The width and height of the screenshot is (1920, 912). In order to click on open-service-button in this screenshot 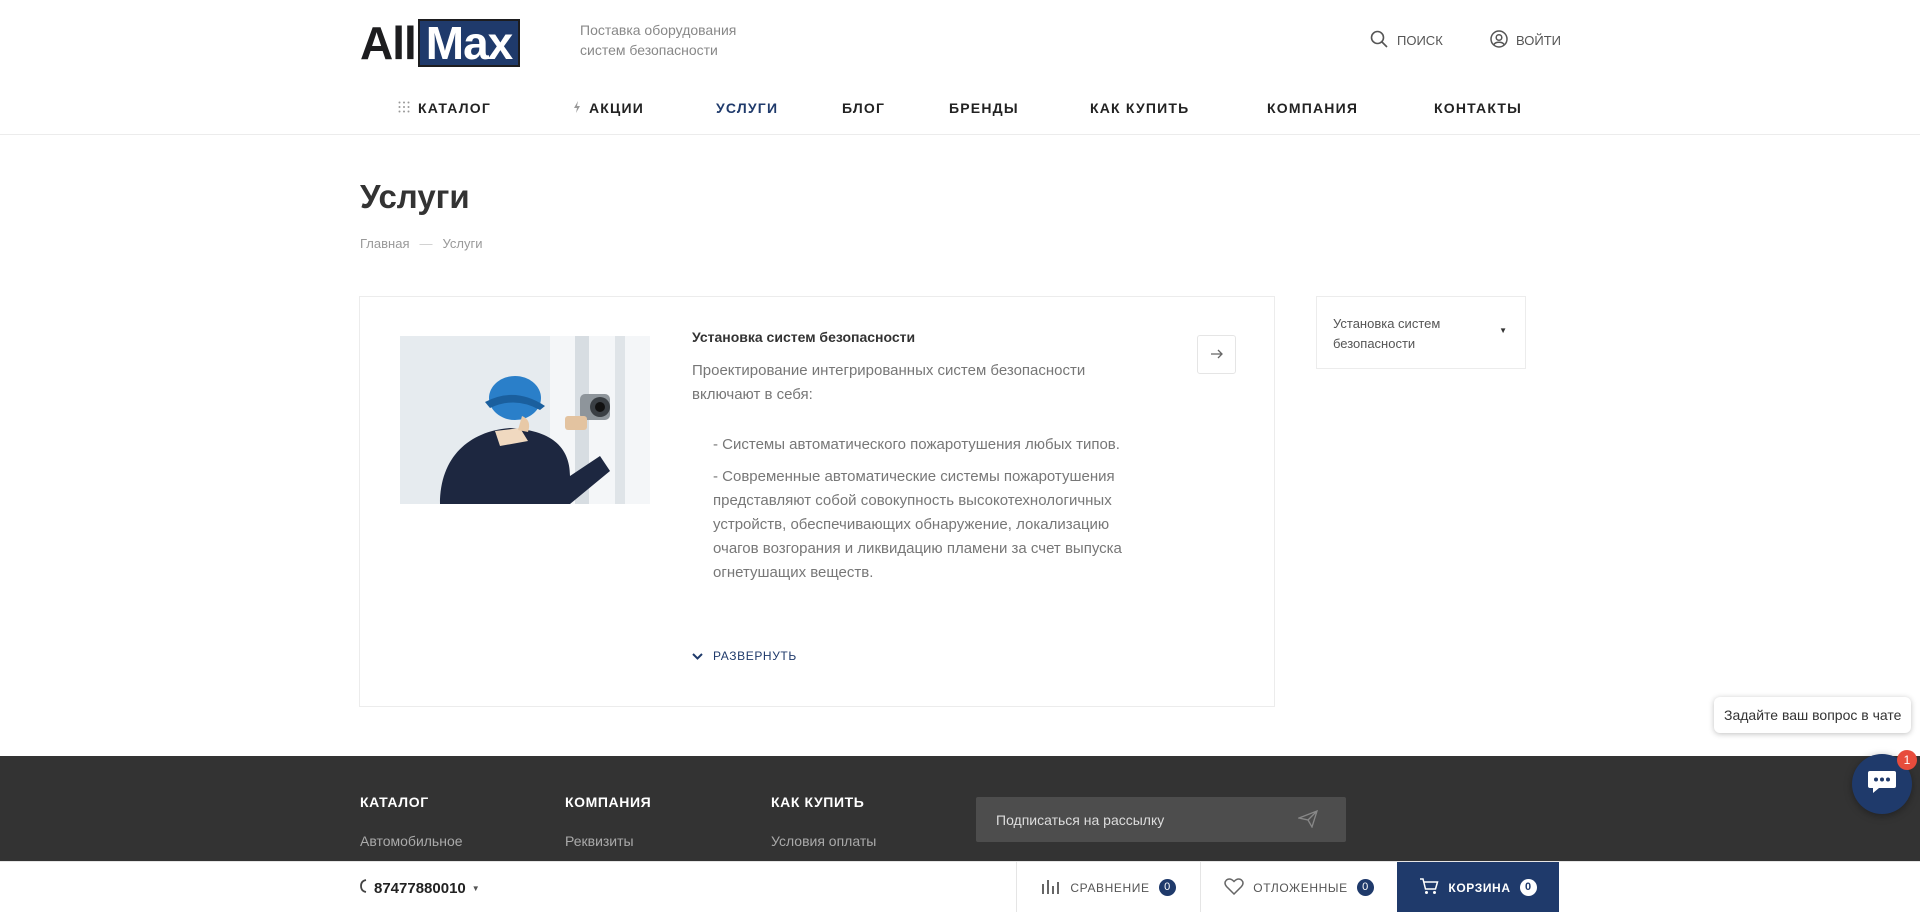, I will do `click(1216, 354)`.